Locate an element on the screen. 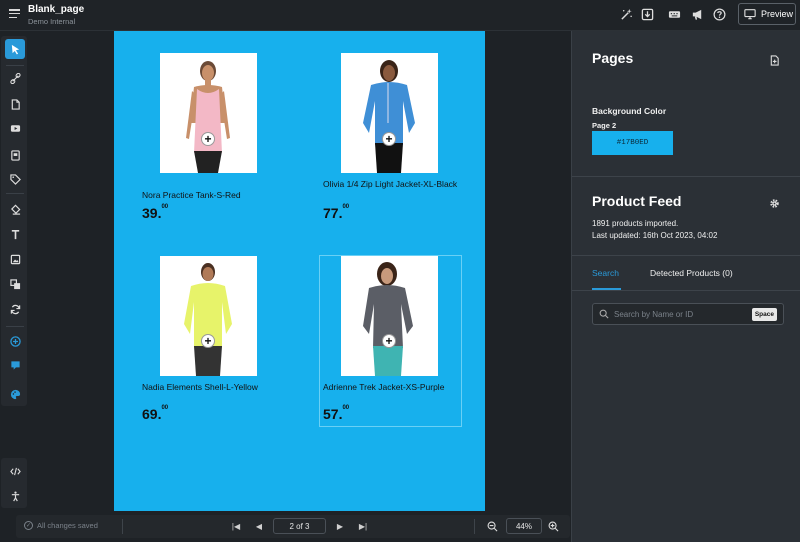 Image resolution: width=800 pixels, height=542 pixels. preview-label: Preview is located at coordinates (777, 14).